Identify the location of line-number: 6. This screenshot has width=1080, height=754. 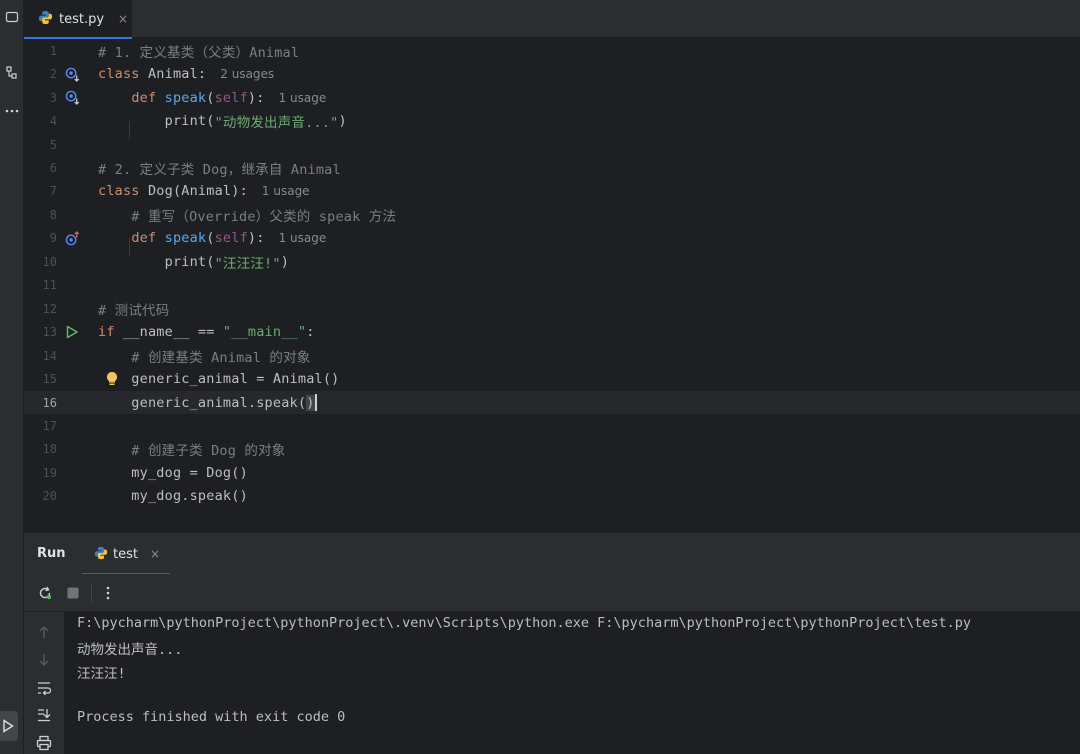
(40, 168).